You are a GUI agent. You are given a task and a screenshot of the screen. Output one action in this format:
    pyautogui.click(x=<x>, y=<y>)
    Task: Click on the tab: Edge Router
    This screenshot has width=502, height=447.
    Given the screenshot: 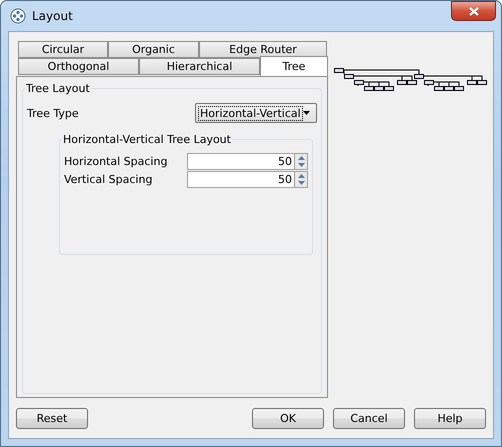 What is the action you would take?
    pyautogui.click(x=263, y=49)
    